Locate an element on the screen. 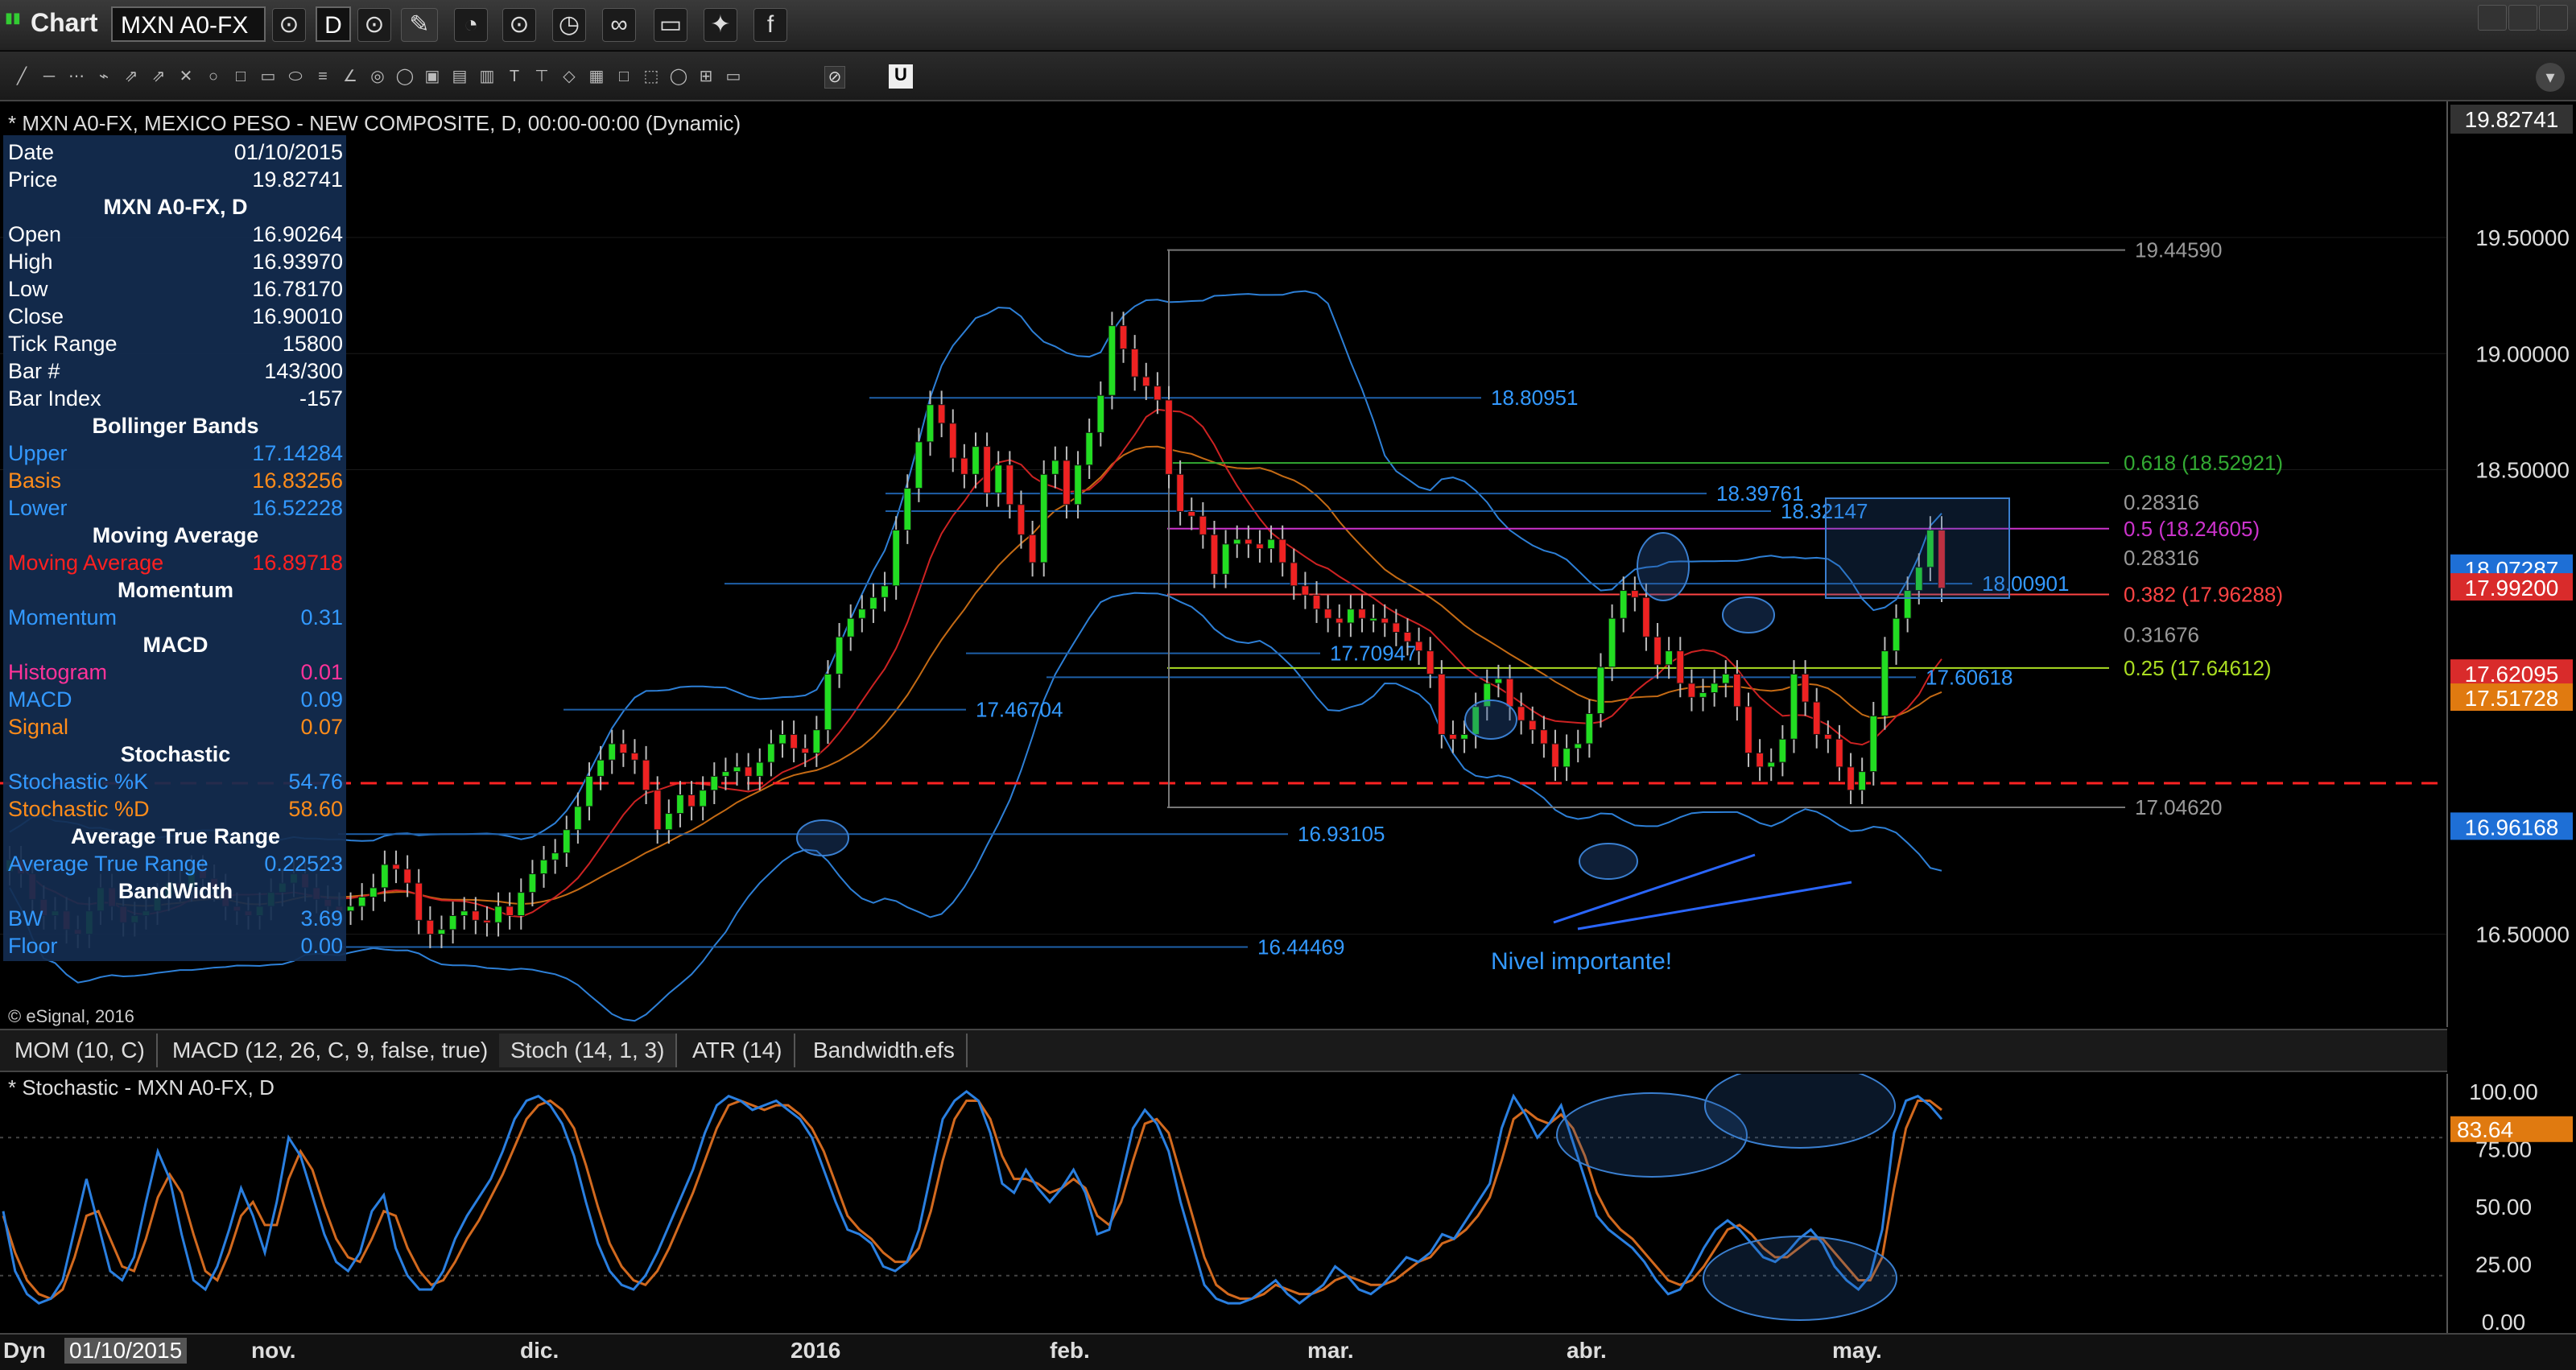  data-window-value: 16.90264 is located at coordinates (297, 234).